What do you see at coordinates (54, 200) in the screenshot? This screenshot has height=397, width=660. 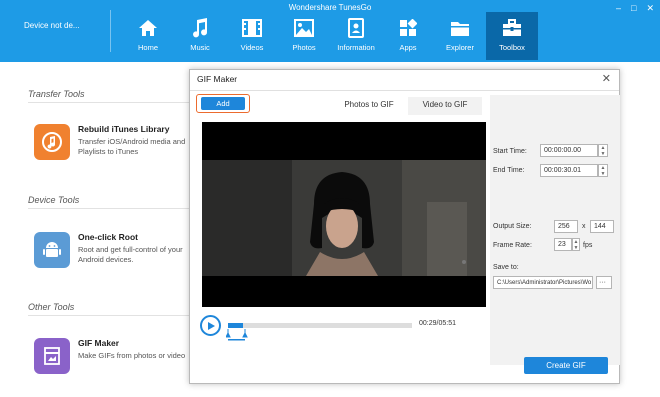 I see `section-device-tools: Device Tools` at bounding box center [54, 200].